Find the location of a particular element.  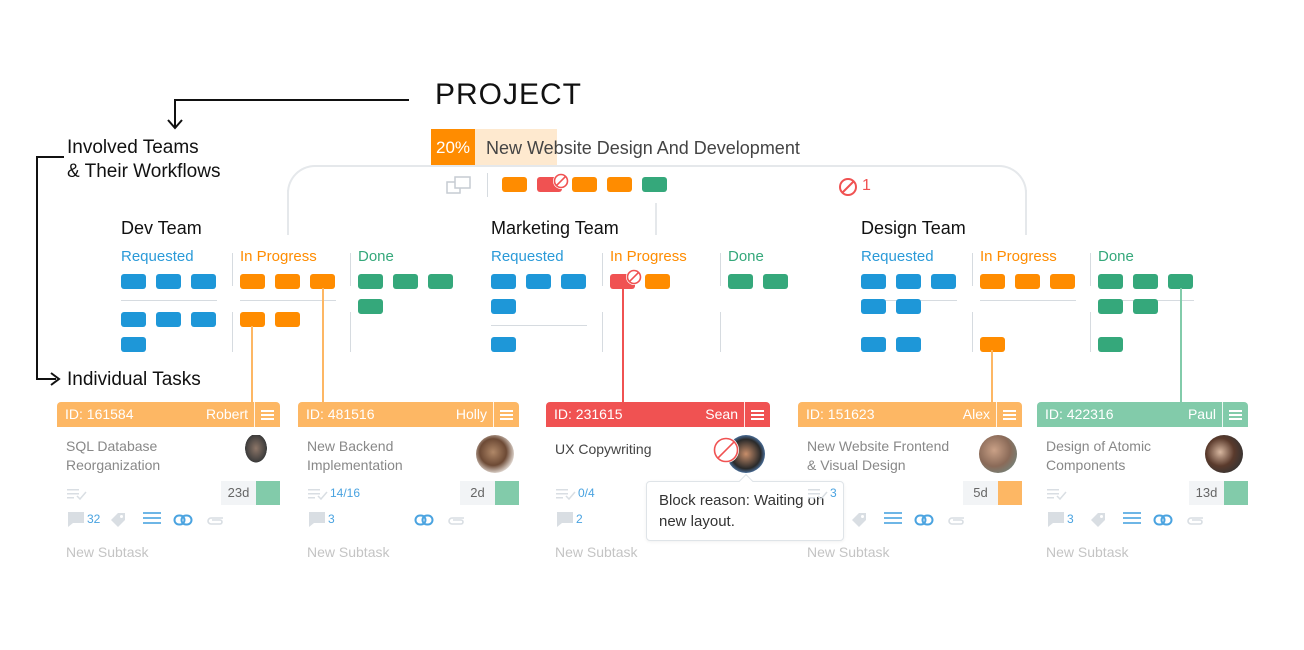

task-card-header: ID: 422316 Paul is located at coordinates (1142, 414).